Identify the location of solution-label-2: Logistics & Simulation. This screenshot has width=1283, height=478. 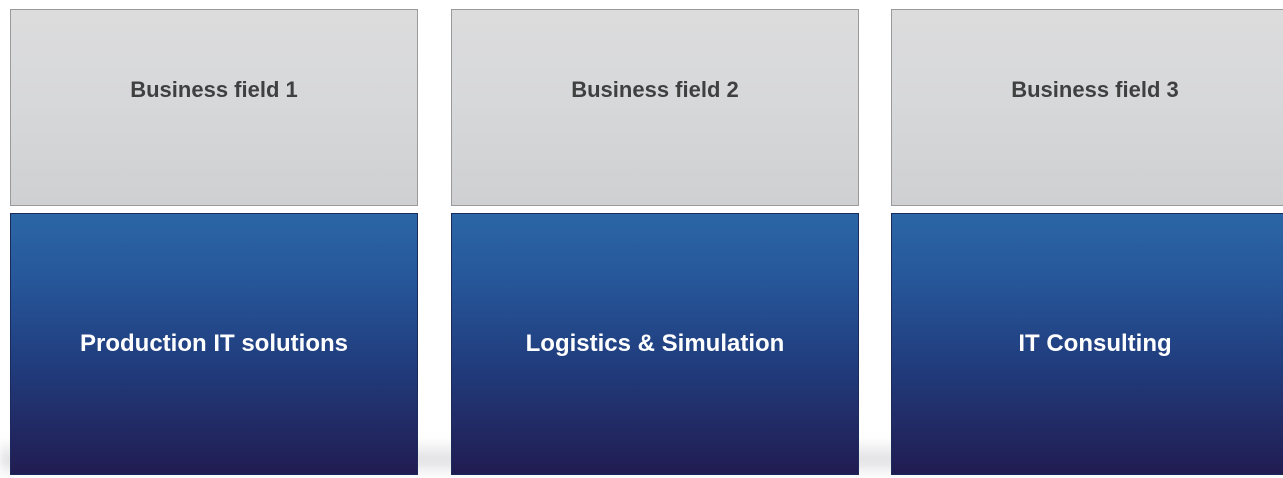
(655, 343).